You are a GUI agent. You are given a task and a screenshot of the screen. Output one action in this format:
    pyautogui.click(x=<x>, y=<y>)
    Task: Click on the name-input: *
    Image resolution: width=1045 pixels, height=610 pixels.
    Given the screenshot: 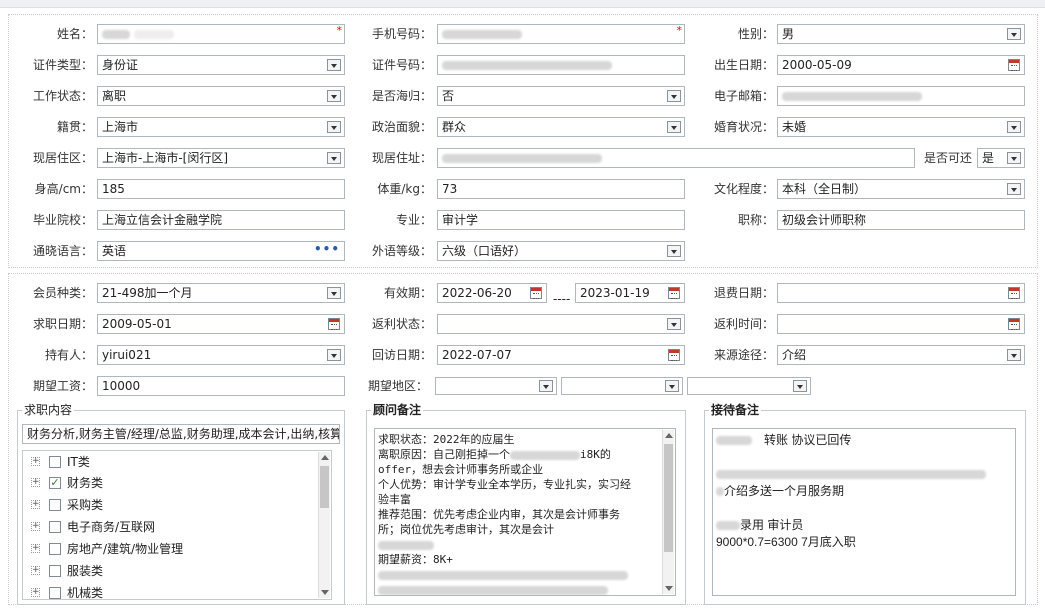 What is the action you would take?
    pyautogui.click(x=221, y=34)
    